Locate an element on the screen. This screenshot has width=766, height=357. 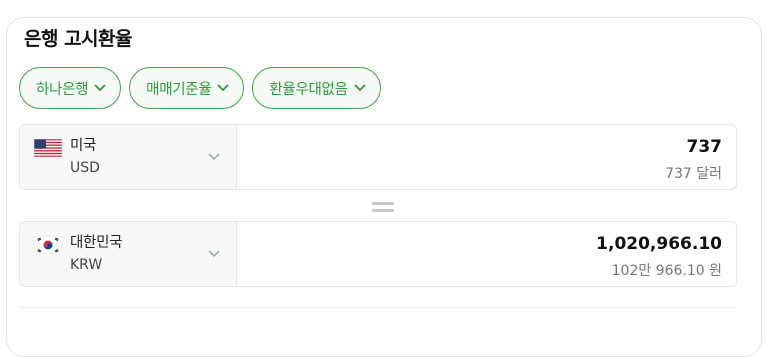
from-country-name: 미국 is located at coordinates (83, 146).